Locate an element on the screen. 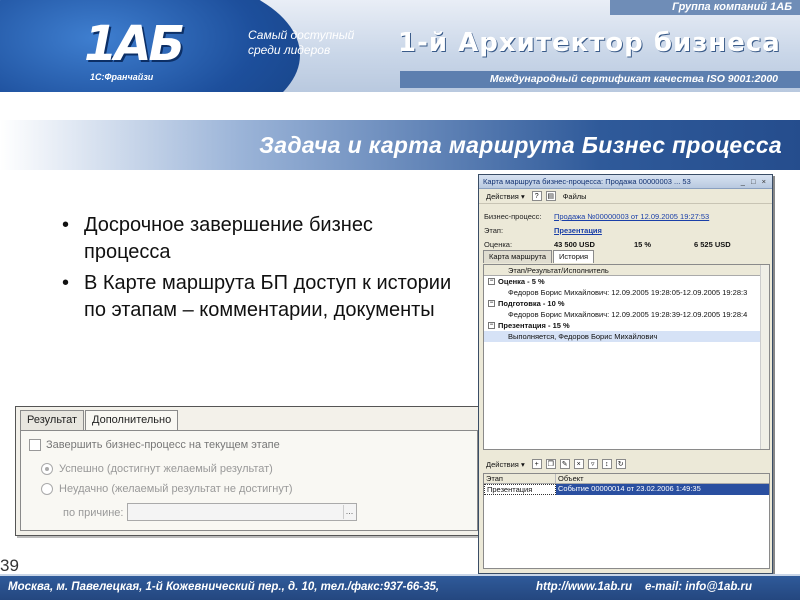  grid-header: Этап Объект is located at coordinates (626, 479).